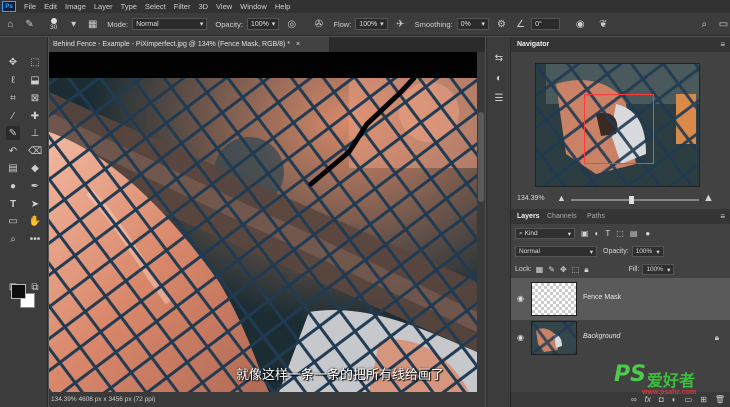 This screenshot has width=730, height=407. What do you see at coordinates (35, 239) in the screenshot?
I see `more-tools-icon: •••` at bounding box center [35, 239].